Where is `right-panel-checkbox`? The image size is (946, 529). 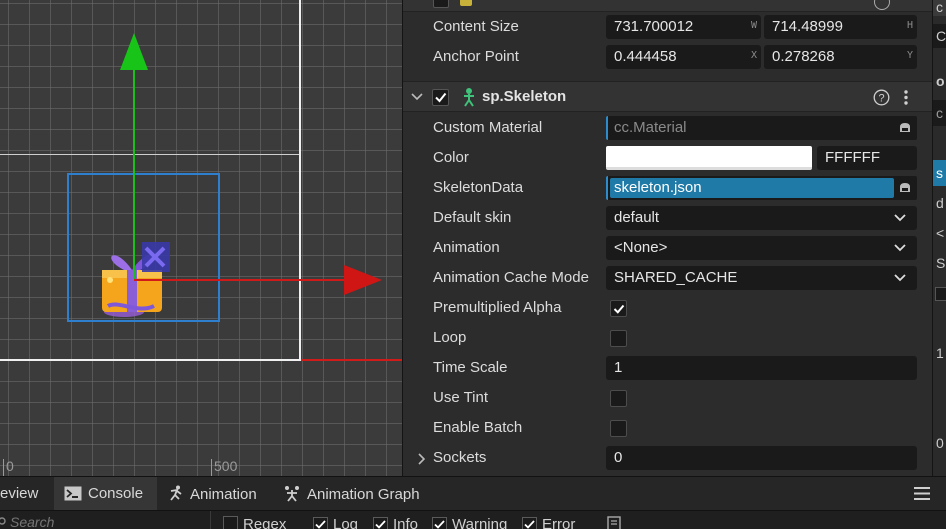
right-panel-checkbox is located at coordinates (940, 294).